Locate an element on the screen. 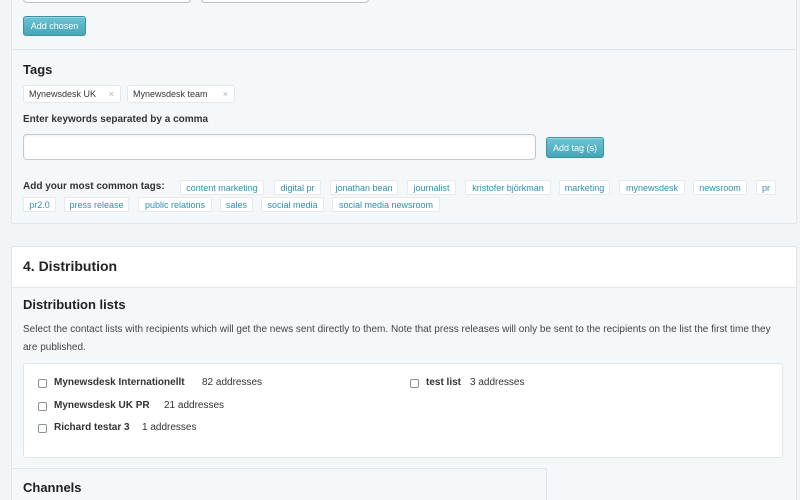 This screenshot has height=500, width=800. selected-tag: Mynewsdesk UK × is located at coordinates (72, 94).